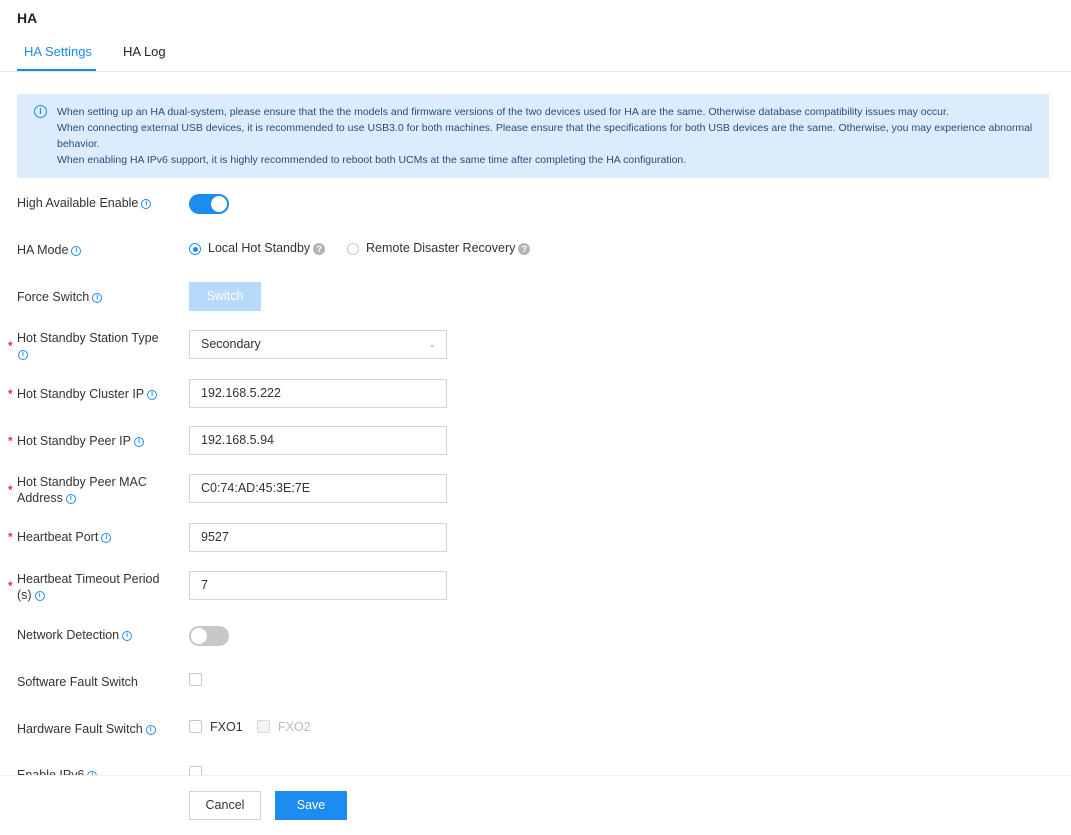 Image resolution: width=1071 pixels, height=835 pixels. What do you see at coordinates (311, 805) in the screenshot?
I see `save-button: Save` at bounding box center [311, 805].